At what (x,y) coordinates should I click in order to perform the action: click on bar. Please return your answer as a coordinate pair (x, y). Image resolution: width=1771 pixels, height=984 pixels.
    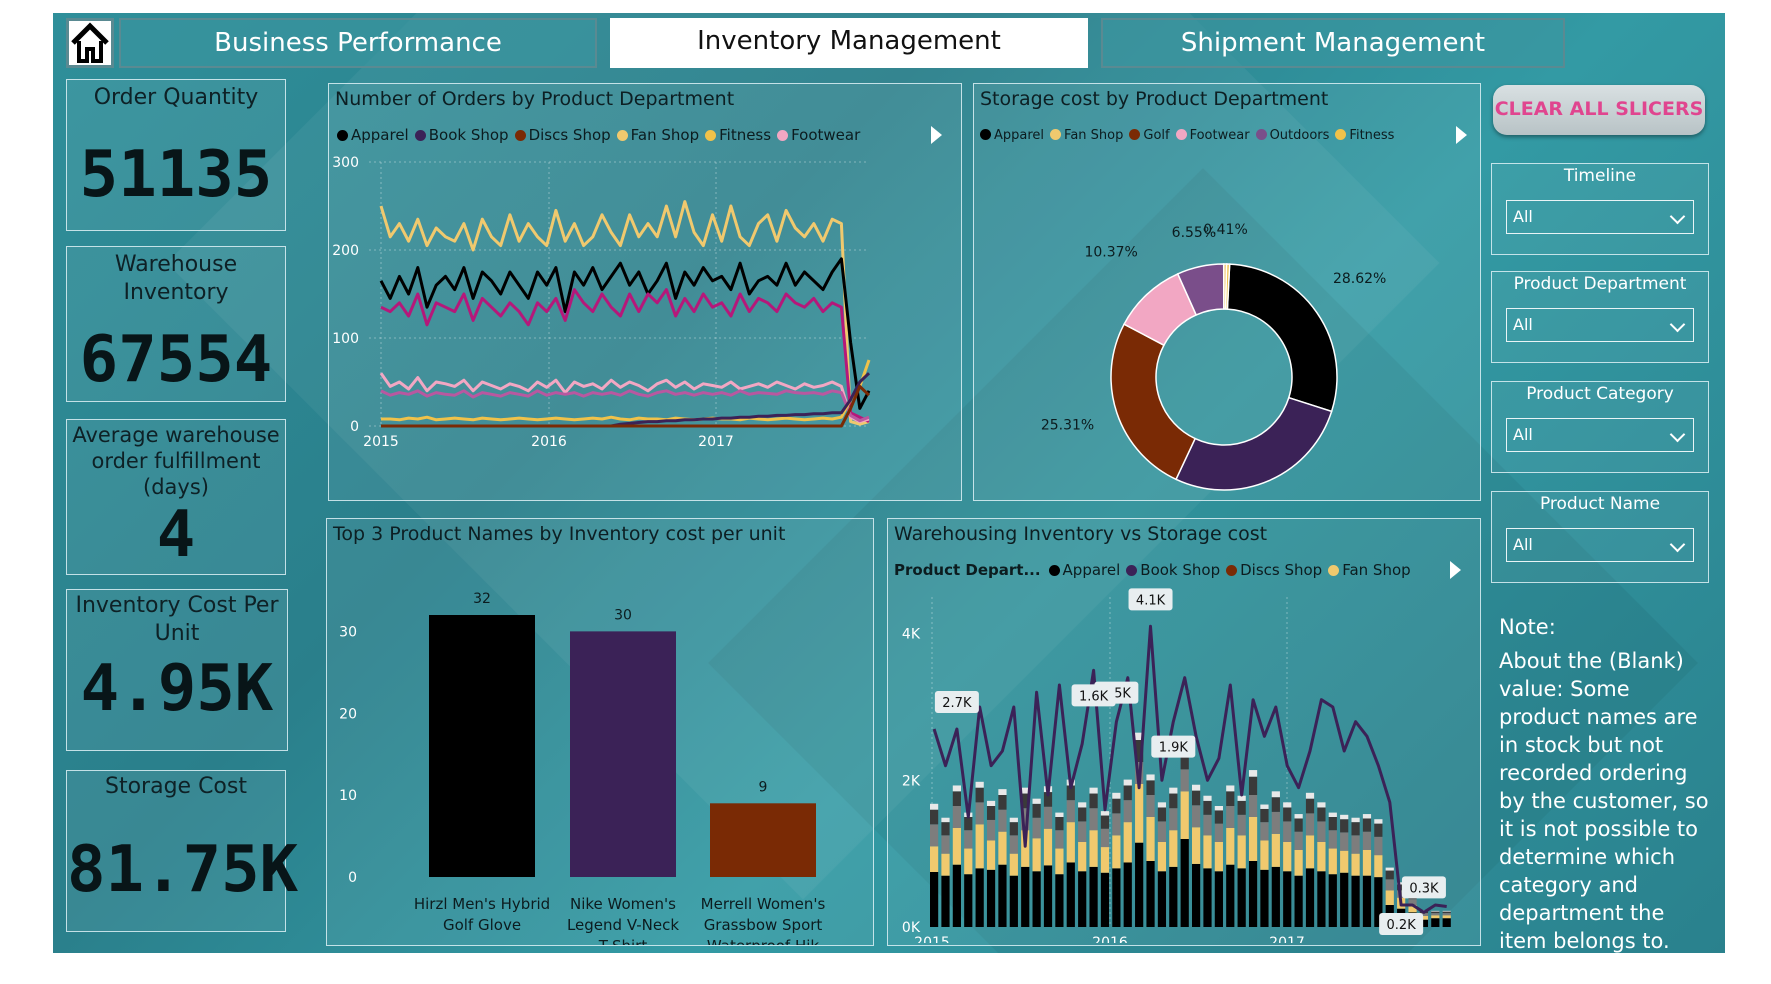
    Looking at the image, I should click on (623, 754).